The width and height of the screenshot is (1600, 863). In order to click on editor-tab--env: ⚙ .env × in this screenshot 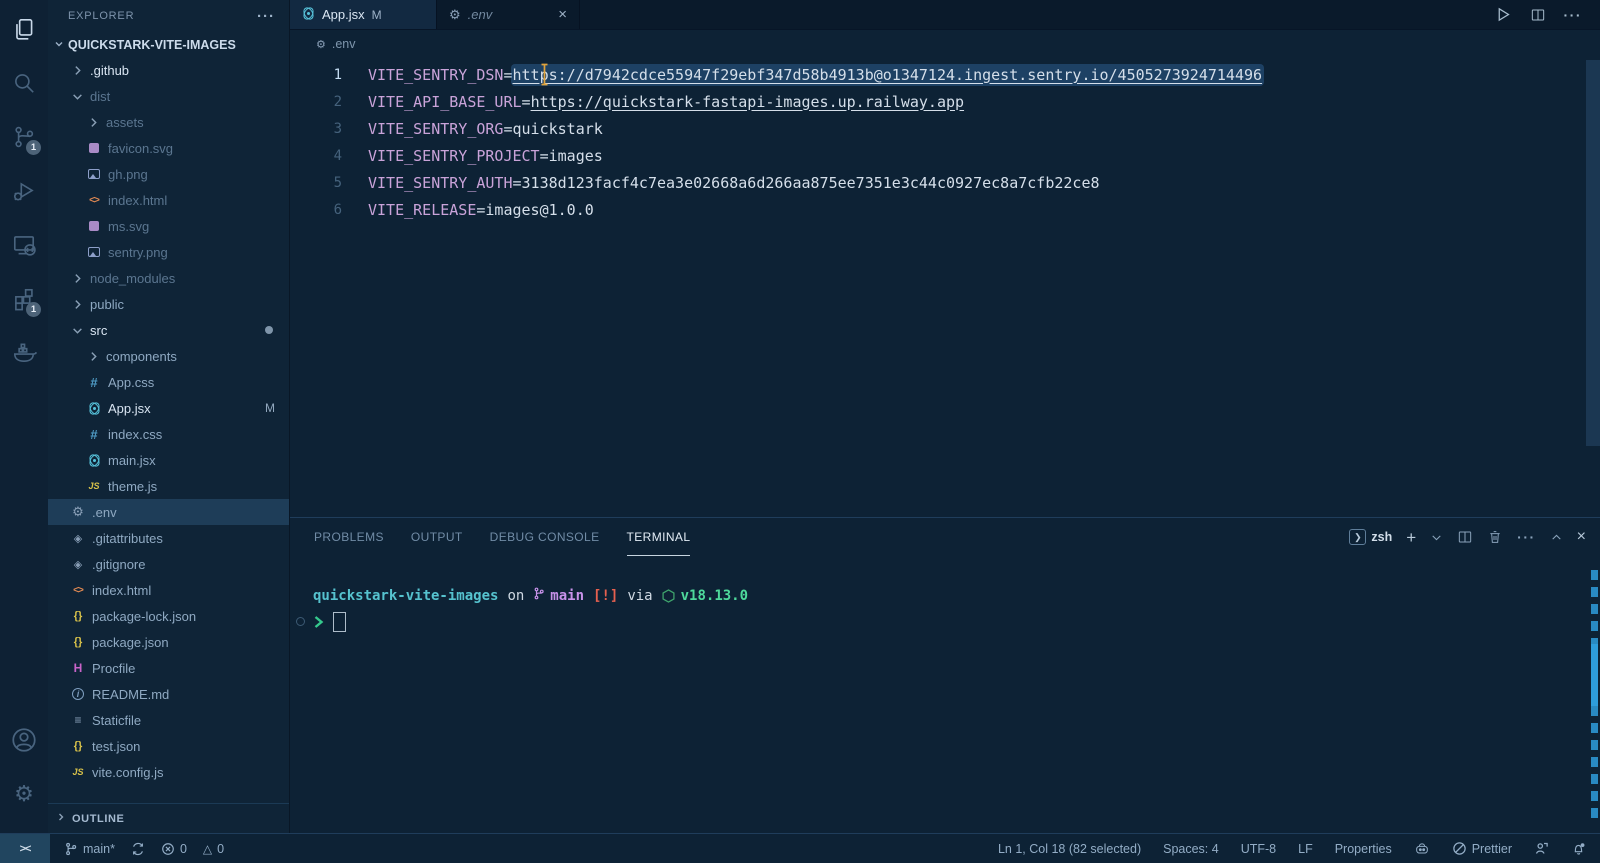, I will do `click(508, 14)`.